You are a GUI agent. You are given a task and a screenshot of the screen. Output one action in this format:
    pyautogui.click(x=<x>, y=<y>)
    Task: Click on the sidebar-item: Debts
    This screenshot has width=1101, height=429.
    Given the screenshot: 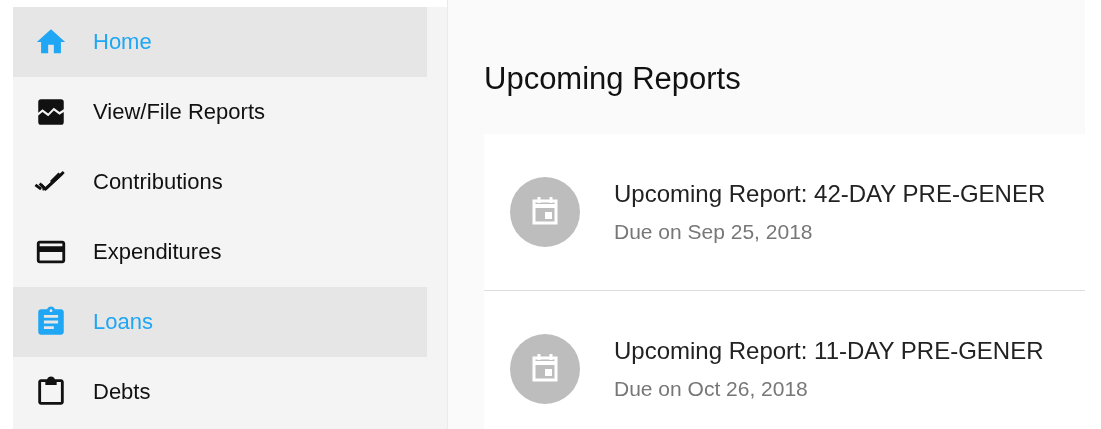 What is the action you would take?
    pyautogui.click(x=220, y=392)
    